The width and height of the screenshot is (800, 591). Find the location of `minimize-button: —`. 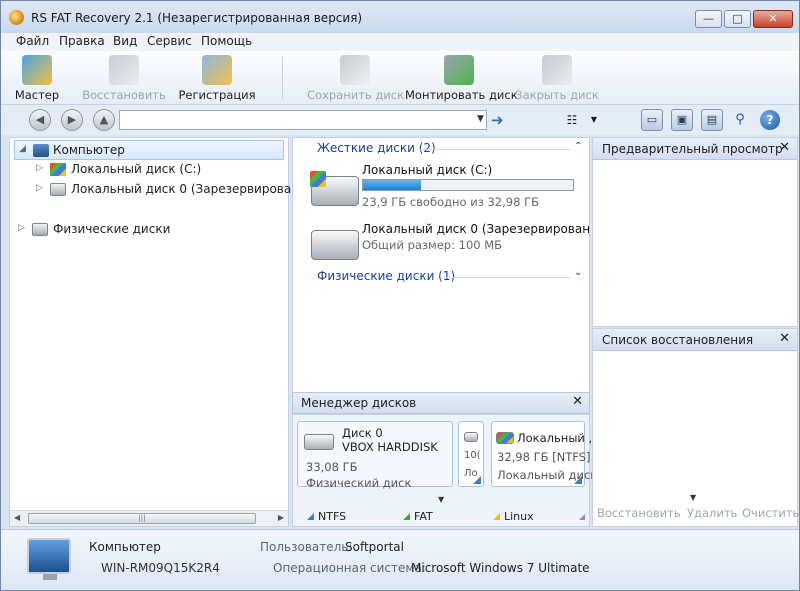

minimize-button: — is located at coordinates (708, 19).